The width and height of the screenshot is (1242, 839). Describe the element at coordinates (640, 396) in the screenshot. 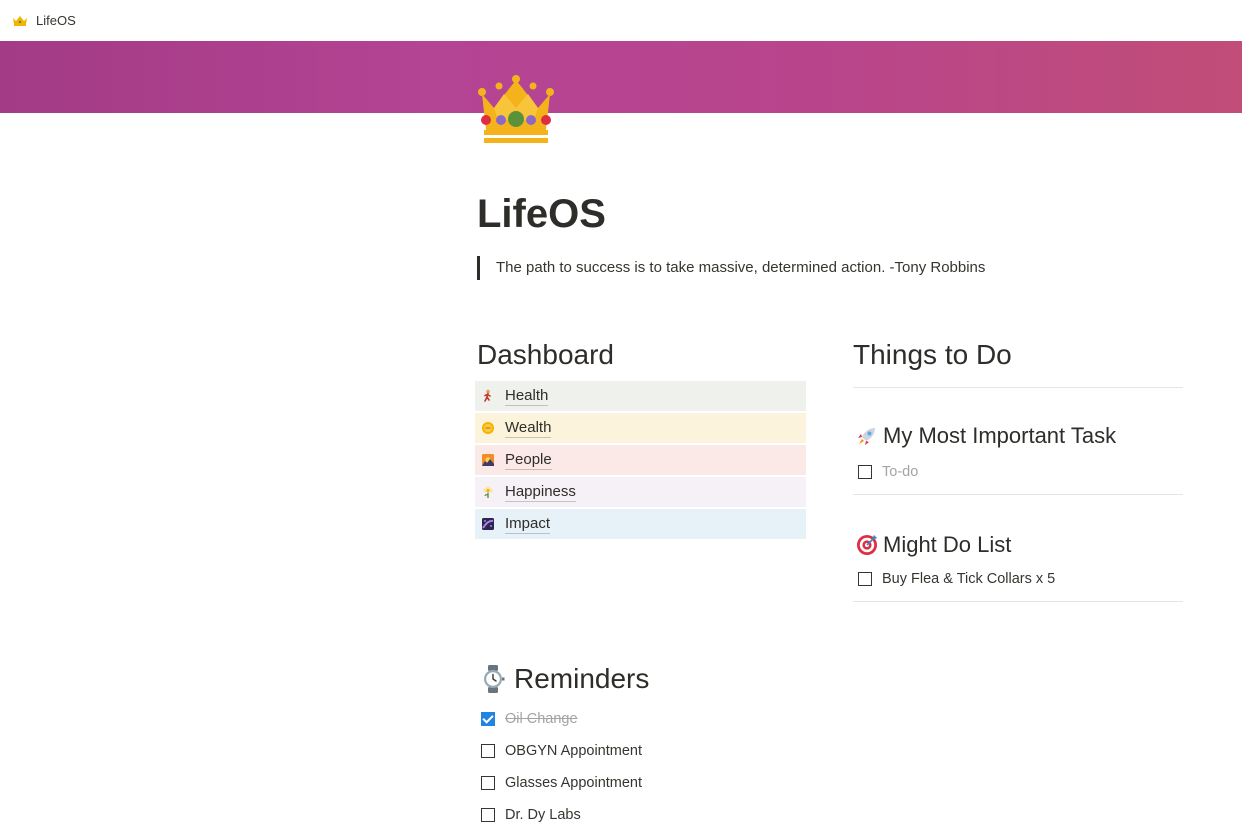

I see `dashboard-item-health: Health` at that location.